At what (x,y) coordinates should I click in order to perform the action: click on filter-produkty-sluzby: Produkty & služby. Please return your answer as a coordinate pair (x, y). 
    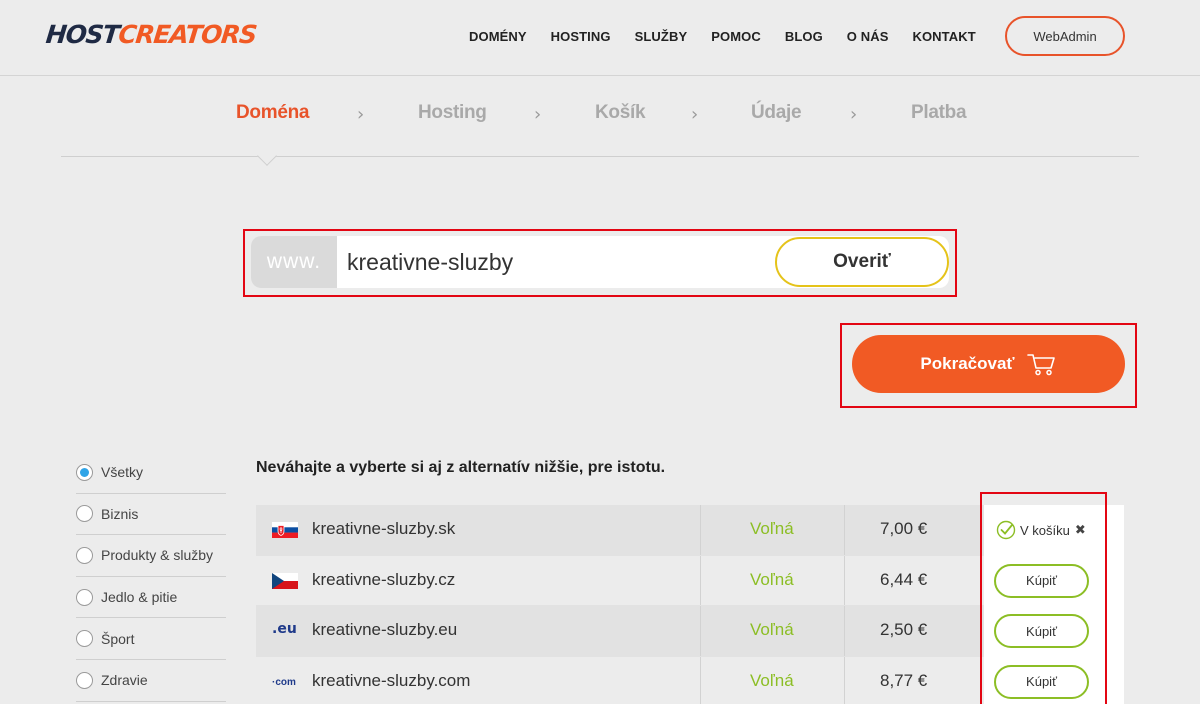
    Looking at the image, I should click on (151, 556).